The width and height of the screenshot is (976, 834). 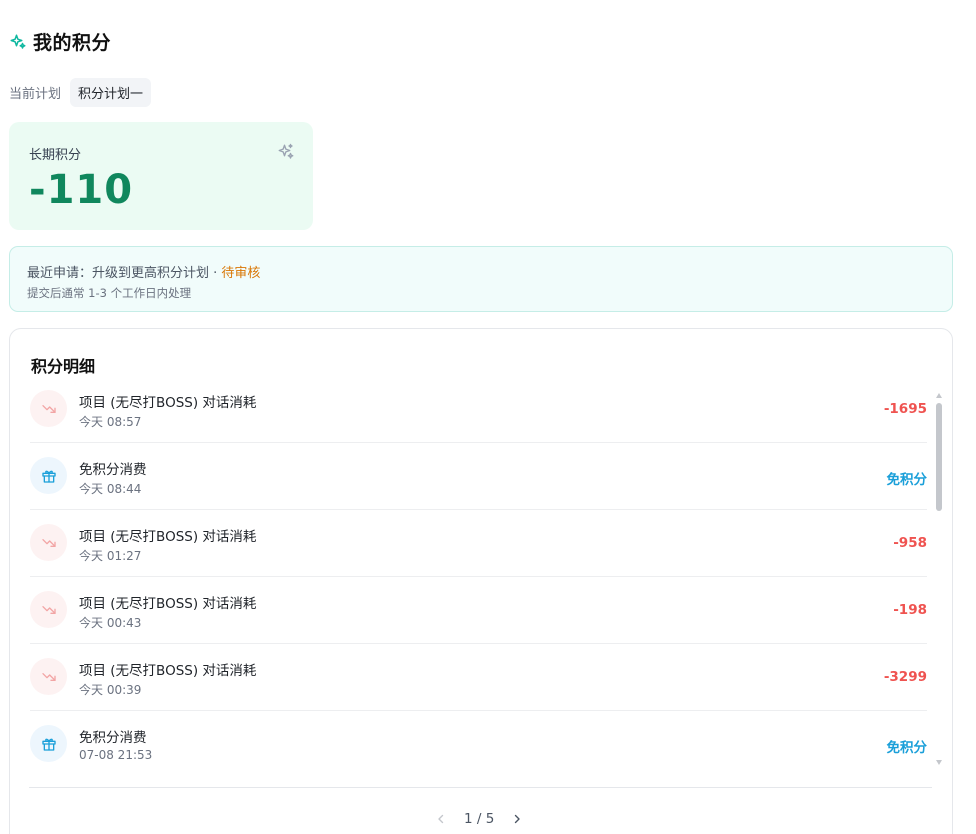 What do you see at coordinates (110, 422) in the screenshot?
I see `item-time: 今天 08:57` at bounding box center [110, 422].